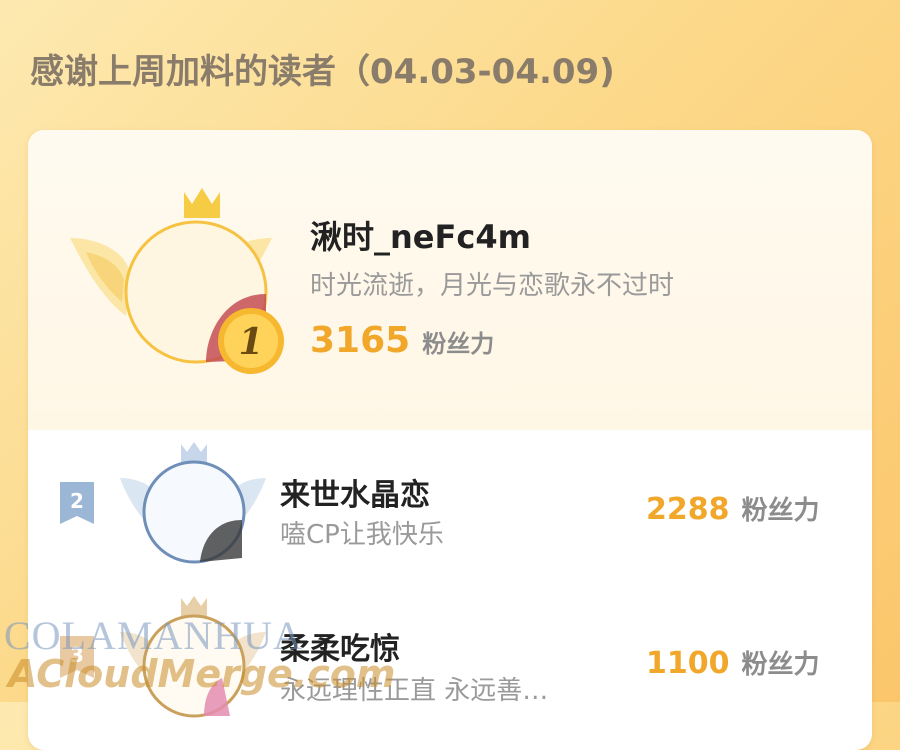 This screenshot has height=750, width=900. What do you see at coordinates (175, 278) in the screenshot?
I see `first-place-avatar: 1` at bounding box center [175, 278].